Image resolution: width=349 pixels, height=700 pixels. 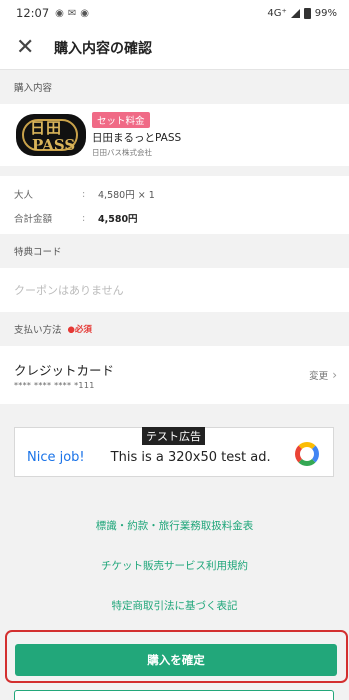 What do you see at coordinates (295, 13) in the screenshot?
I see `signal-icon` at bounding box center [295, 13].